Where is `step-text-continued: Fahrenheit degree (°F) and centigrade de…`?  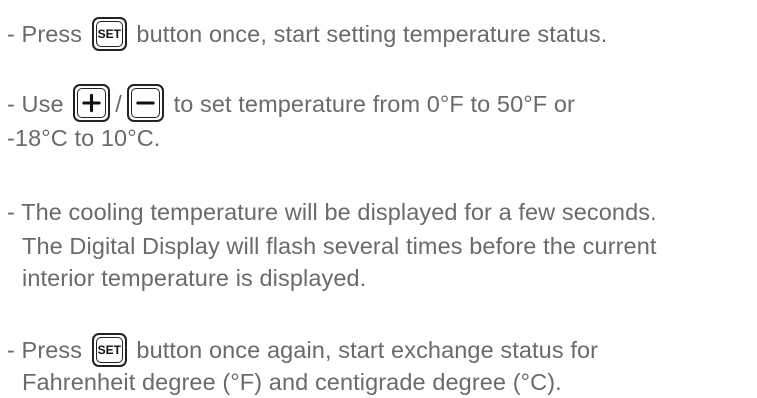
step-text-continued: Fahrenheit degree (°F) and centigrade de… is located at coordinates (292, 382).